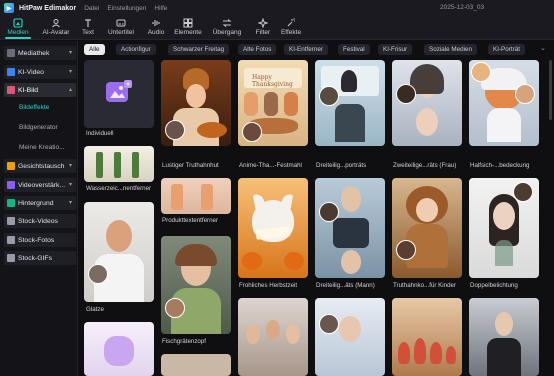 This screenshot has width=554, height=376. I want to click on card-caption: Zweiteilige...räts (Frau), so click(425, 165).